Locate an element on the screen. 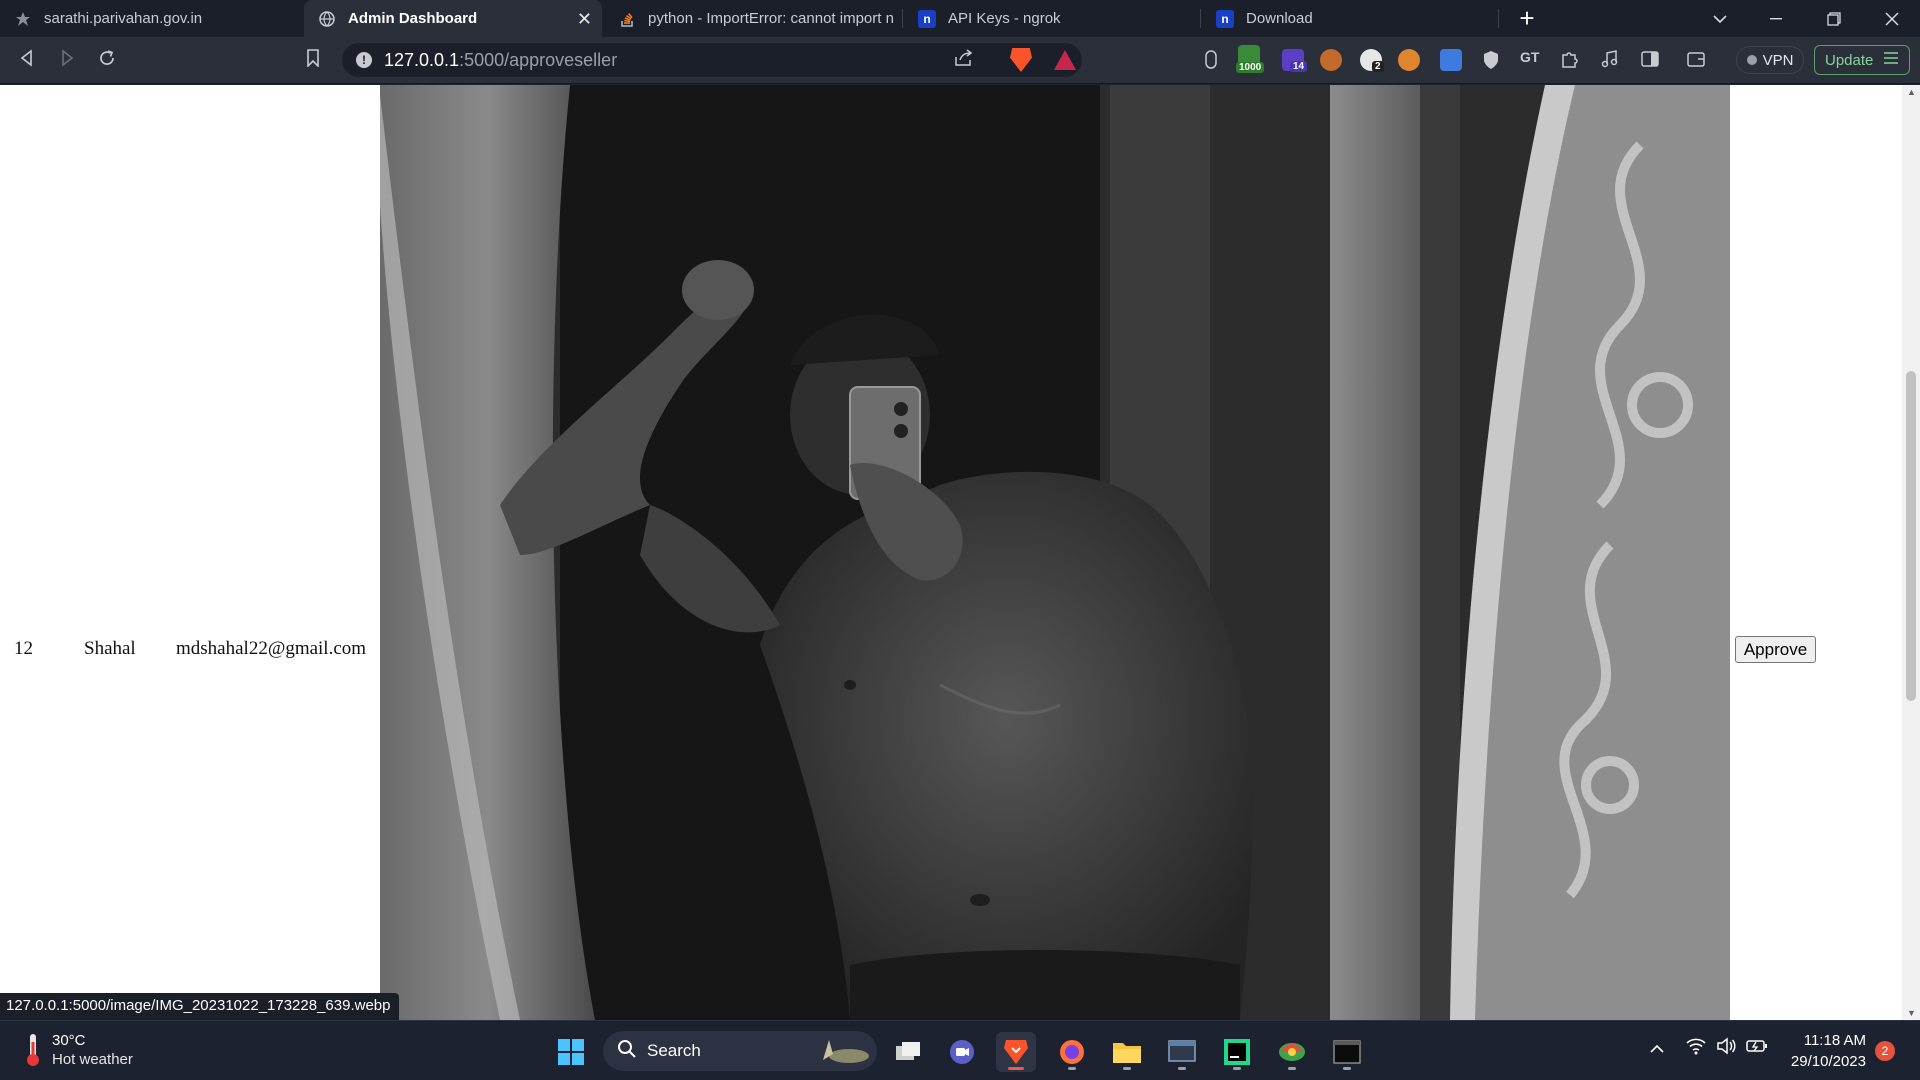 The image size is (1920, 1080). counter-extension-icon: 1000 is located at coordinates (1250, 59).